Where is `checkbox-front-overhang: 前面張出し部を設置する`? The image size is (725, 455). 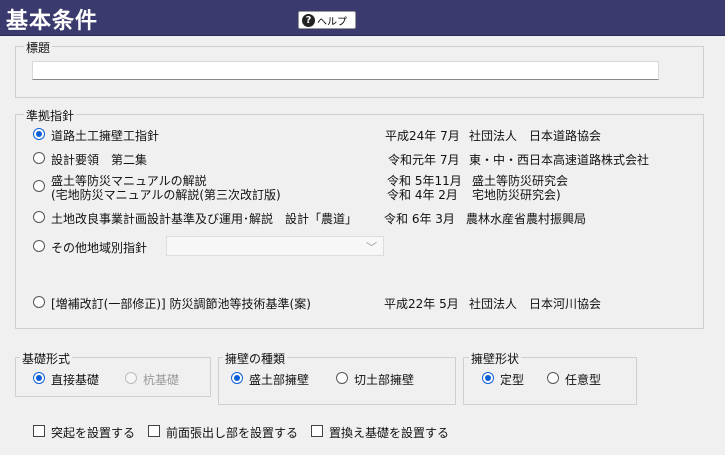 checkbox-front-overhang: 前面張出し部を設置する is located at coordinates (223, 432).